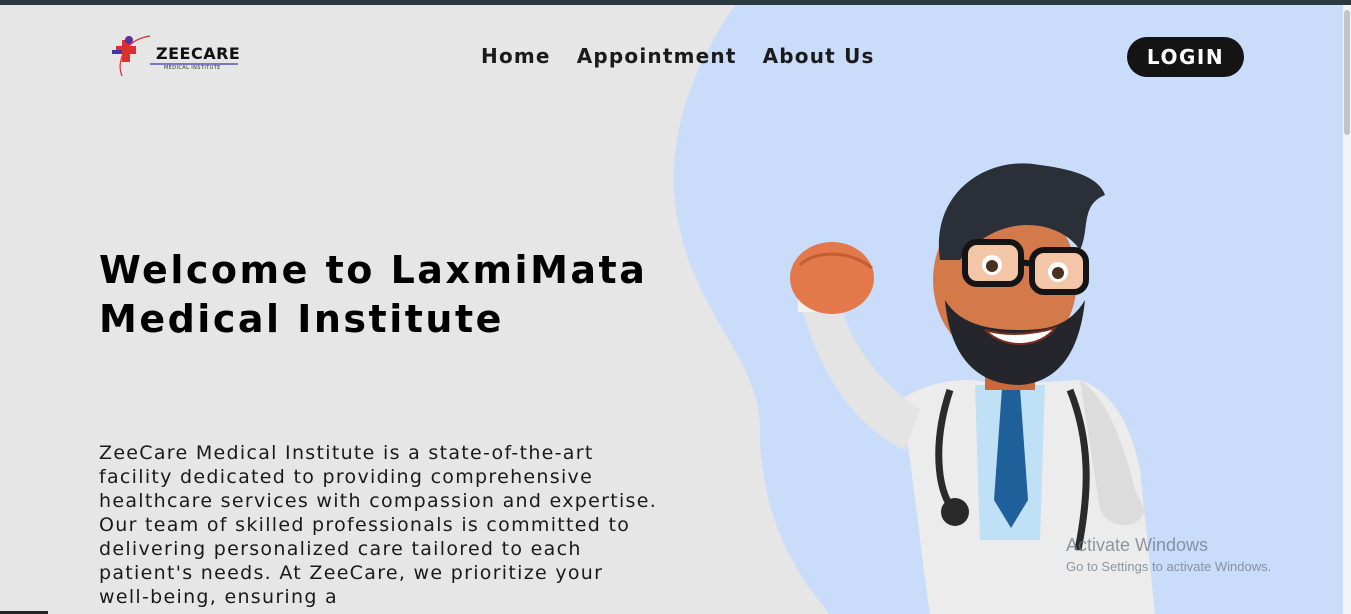 The image size is (1351, 614). What do you see at coordinates (192, 68) in the screenshot?
I see `brand-subtitle: MEDICAL INSTITUTE` at bounding box center [192, 68].